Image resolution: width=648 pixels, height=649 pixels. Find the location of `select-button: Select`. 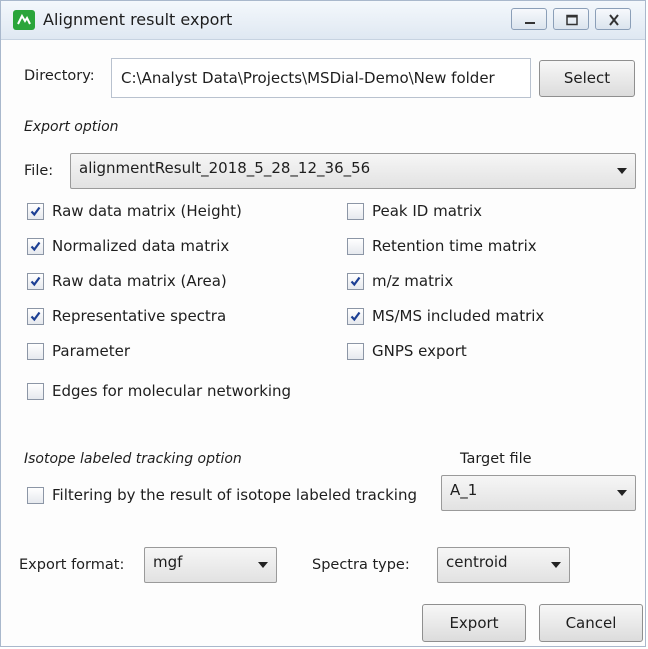

select-button: Select is located at coordinates (587, 78).